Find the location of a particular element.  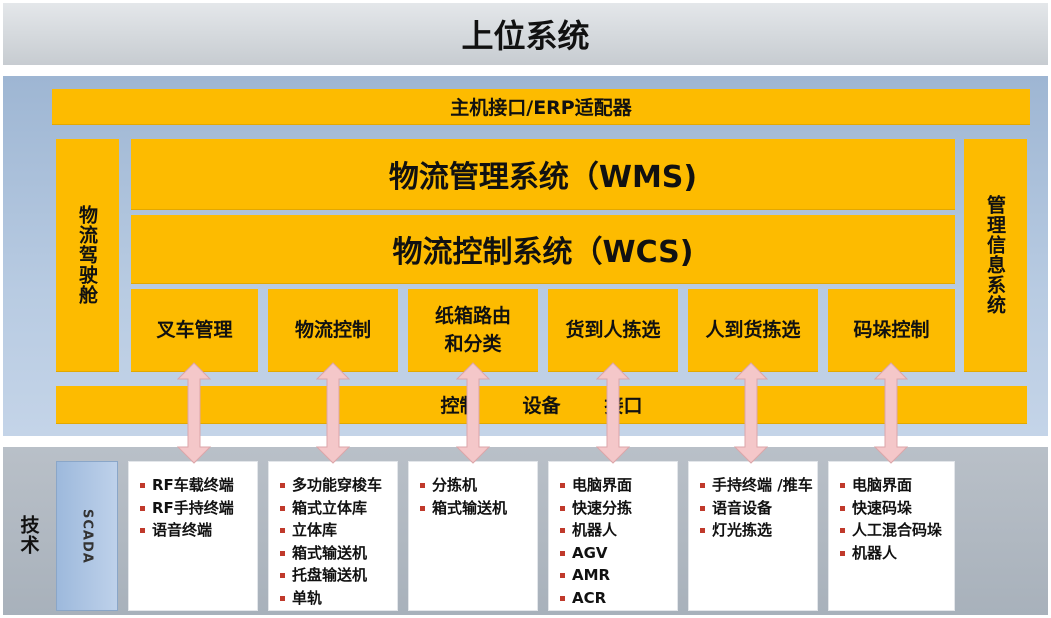

device-box: 手持终端 /推车 语音设备 灯光拣选 is located at coordinates (753, 536).